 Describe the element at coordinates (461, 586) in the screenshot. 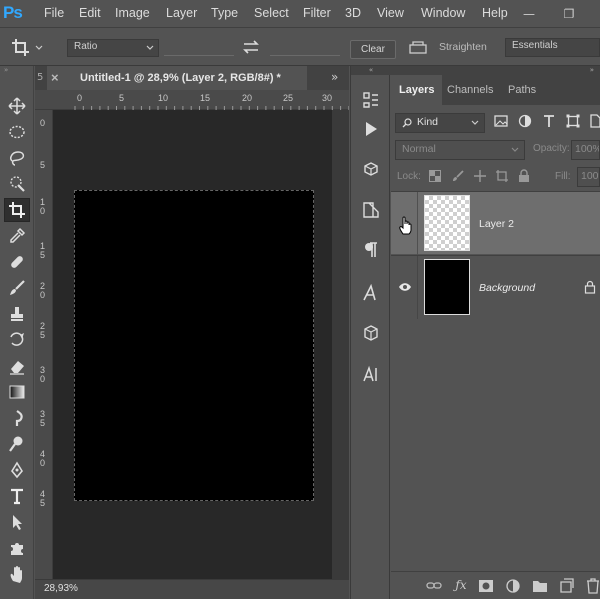

I see `layer-style-button: ƒx` at that location.